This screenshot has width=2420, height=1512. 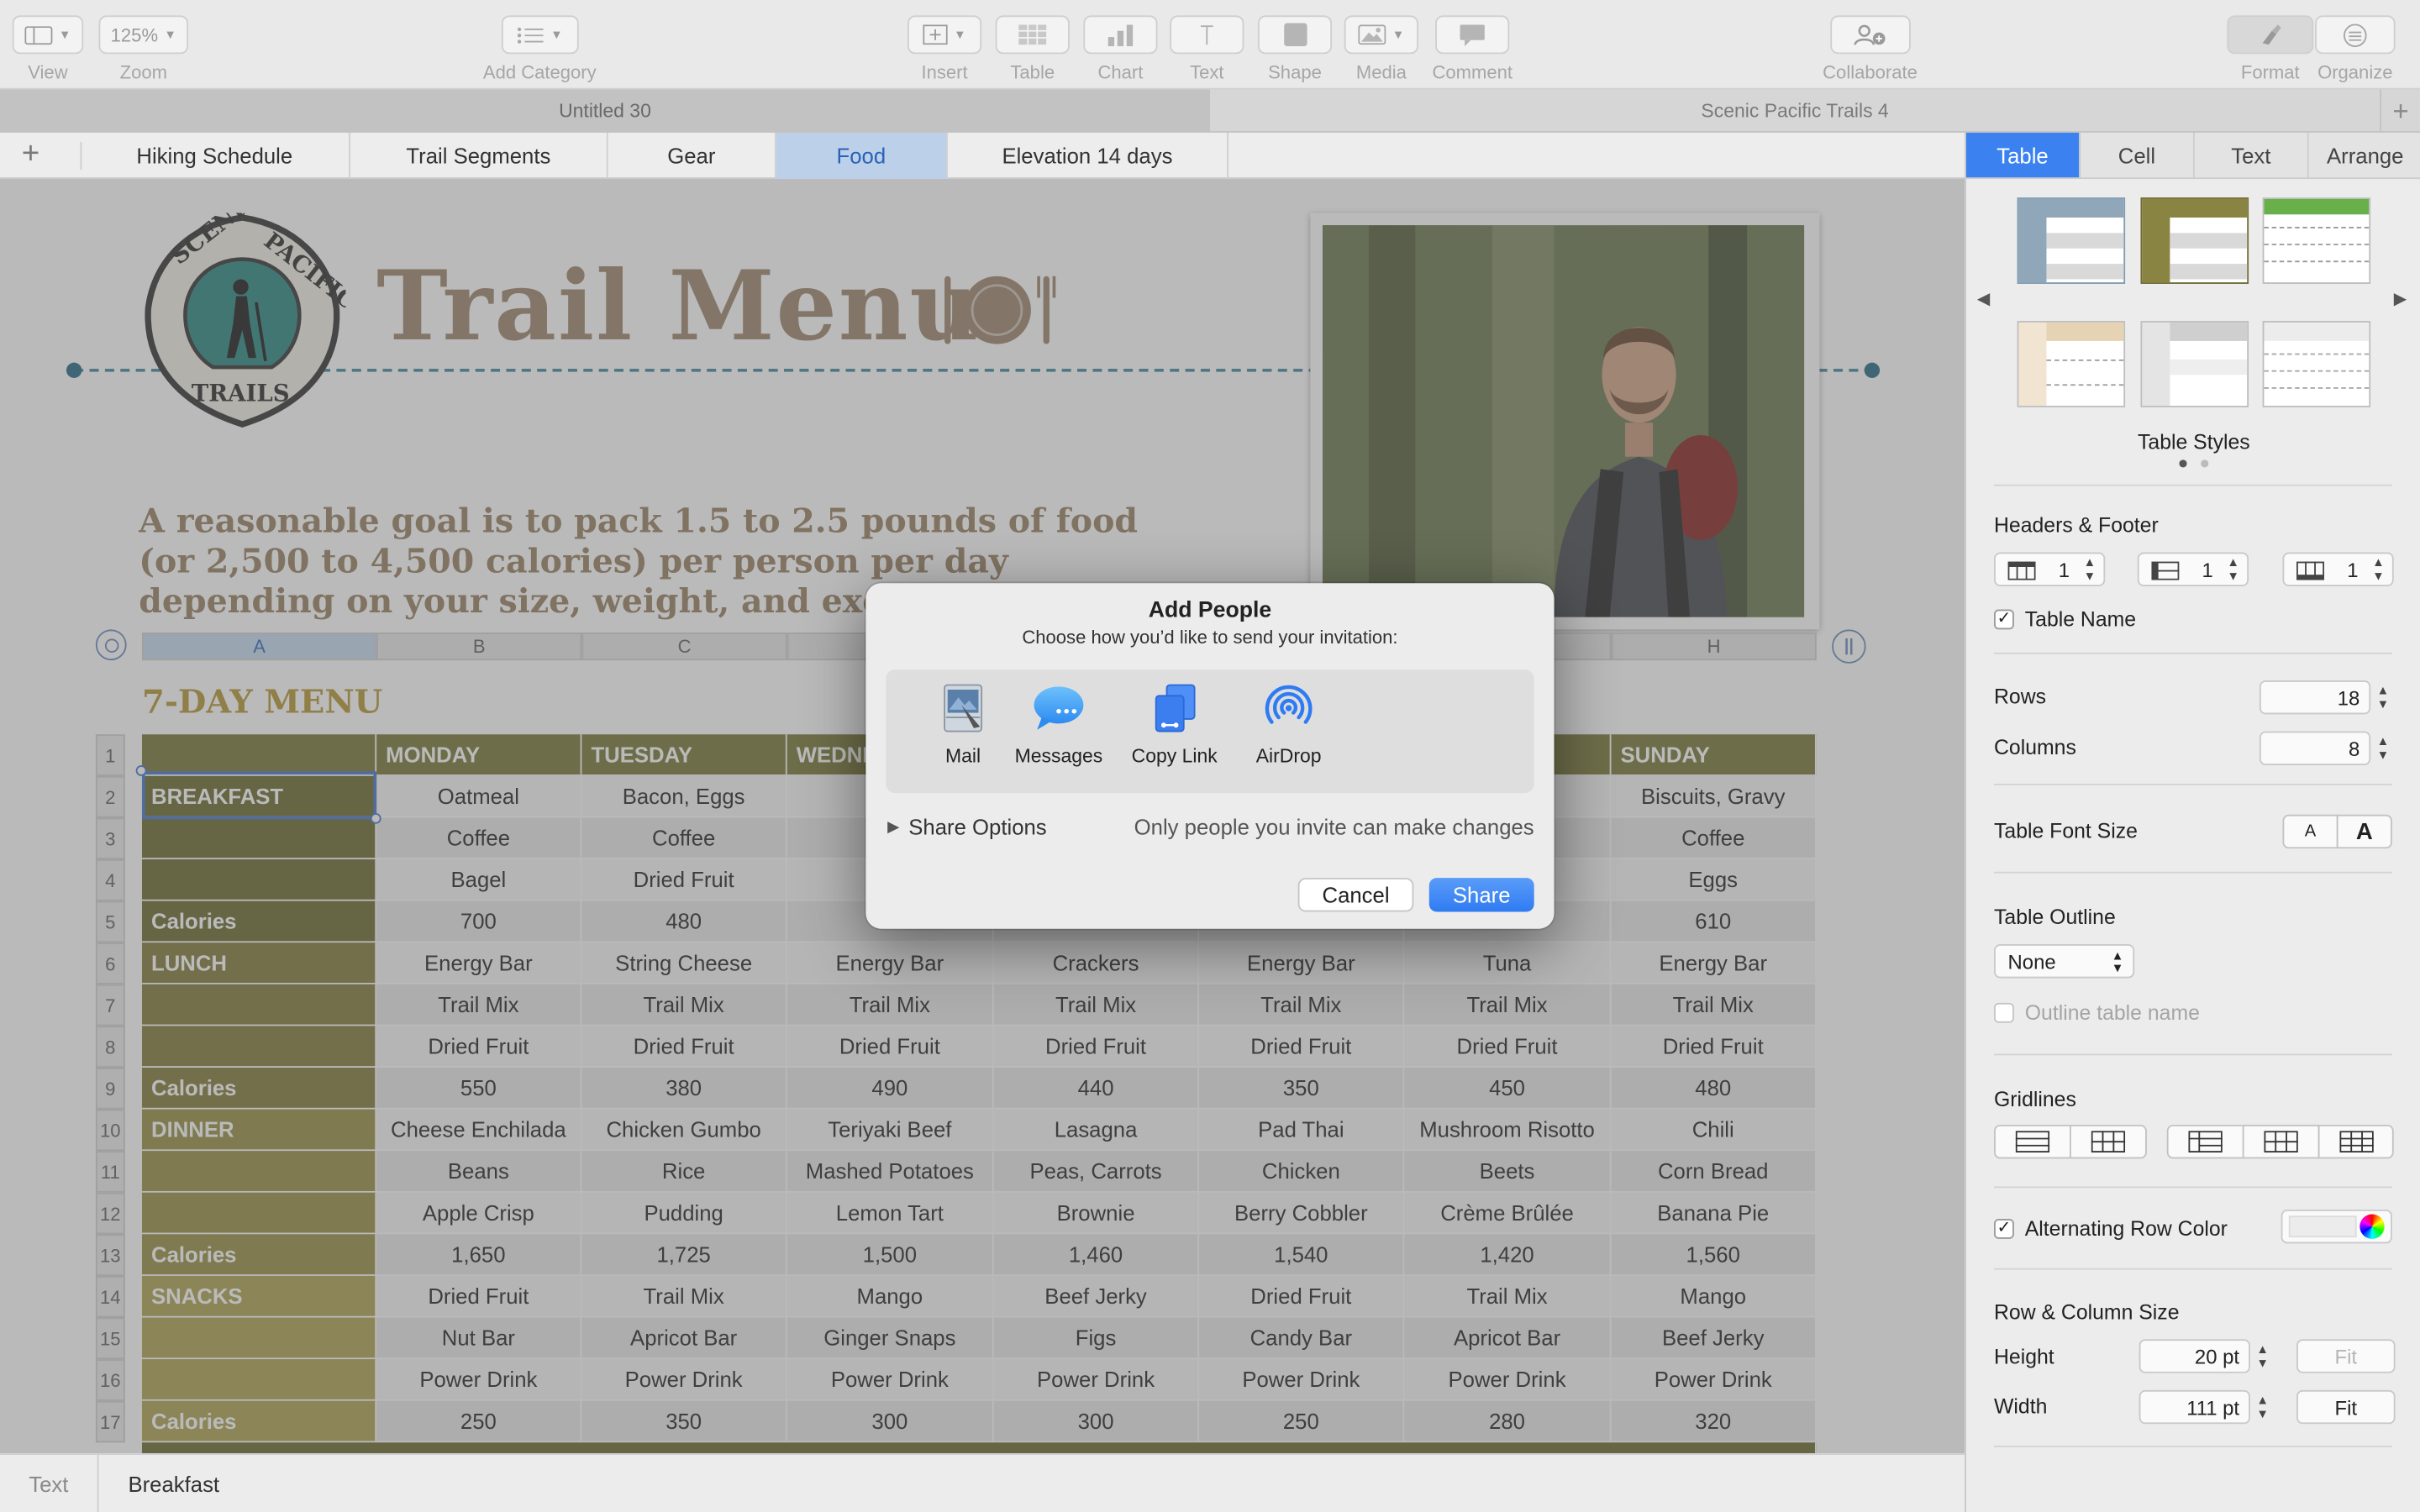 What do you see at coordinates (110, 755) in the screenshot?
I see `row-header: 1` at bounding box center [110, 755].